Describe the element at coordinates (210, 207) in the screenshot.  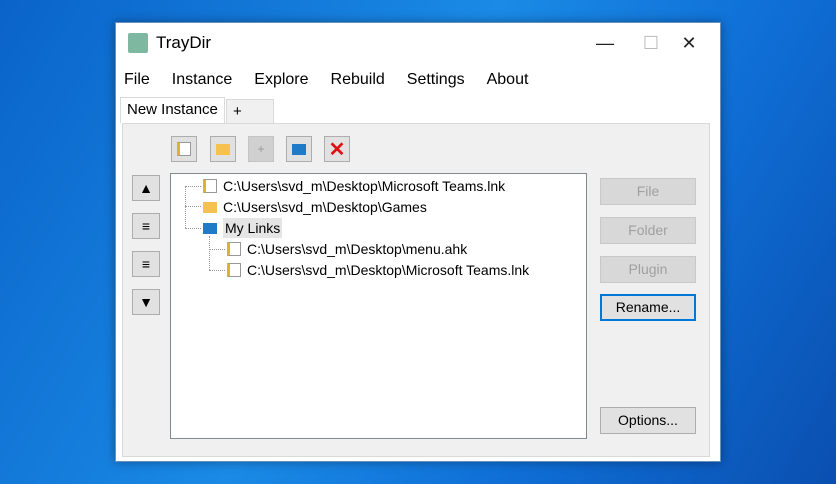
I see `folder-icon` at that location.